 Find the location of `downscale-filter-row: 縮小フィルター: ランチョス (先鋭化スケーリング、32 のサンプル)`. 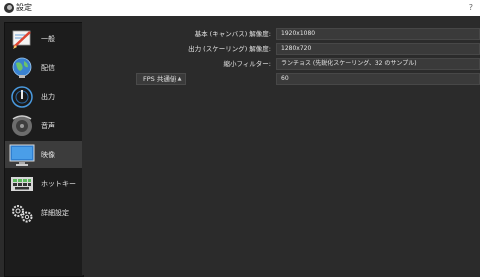

downscale-filter-row: 縮小フィルター: ランチョス (先鋭化スケーリング、32 のサンプル) is located at coordinates (281, 64).